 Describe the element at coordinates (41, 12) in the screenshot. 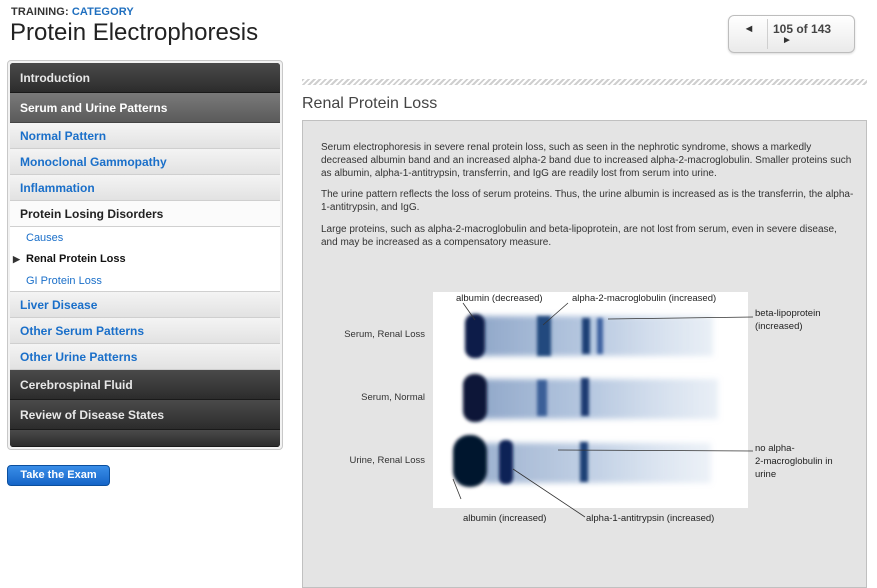

I see `breadcrumb-prefix: TRAINING:` at that location.